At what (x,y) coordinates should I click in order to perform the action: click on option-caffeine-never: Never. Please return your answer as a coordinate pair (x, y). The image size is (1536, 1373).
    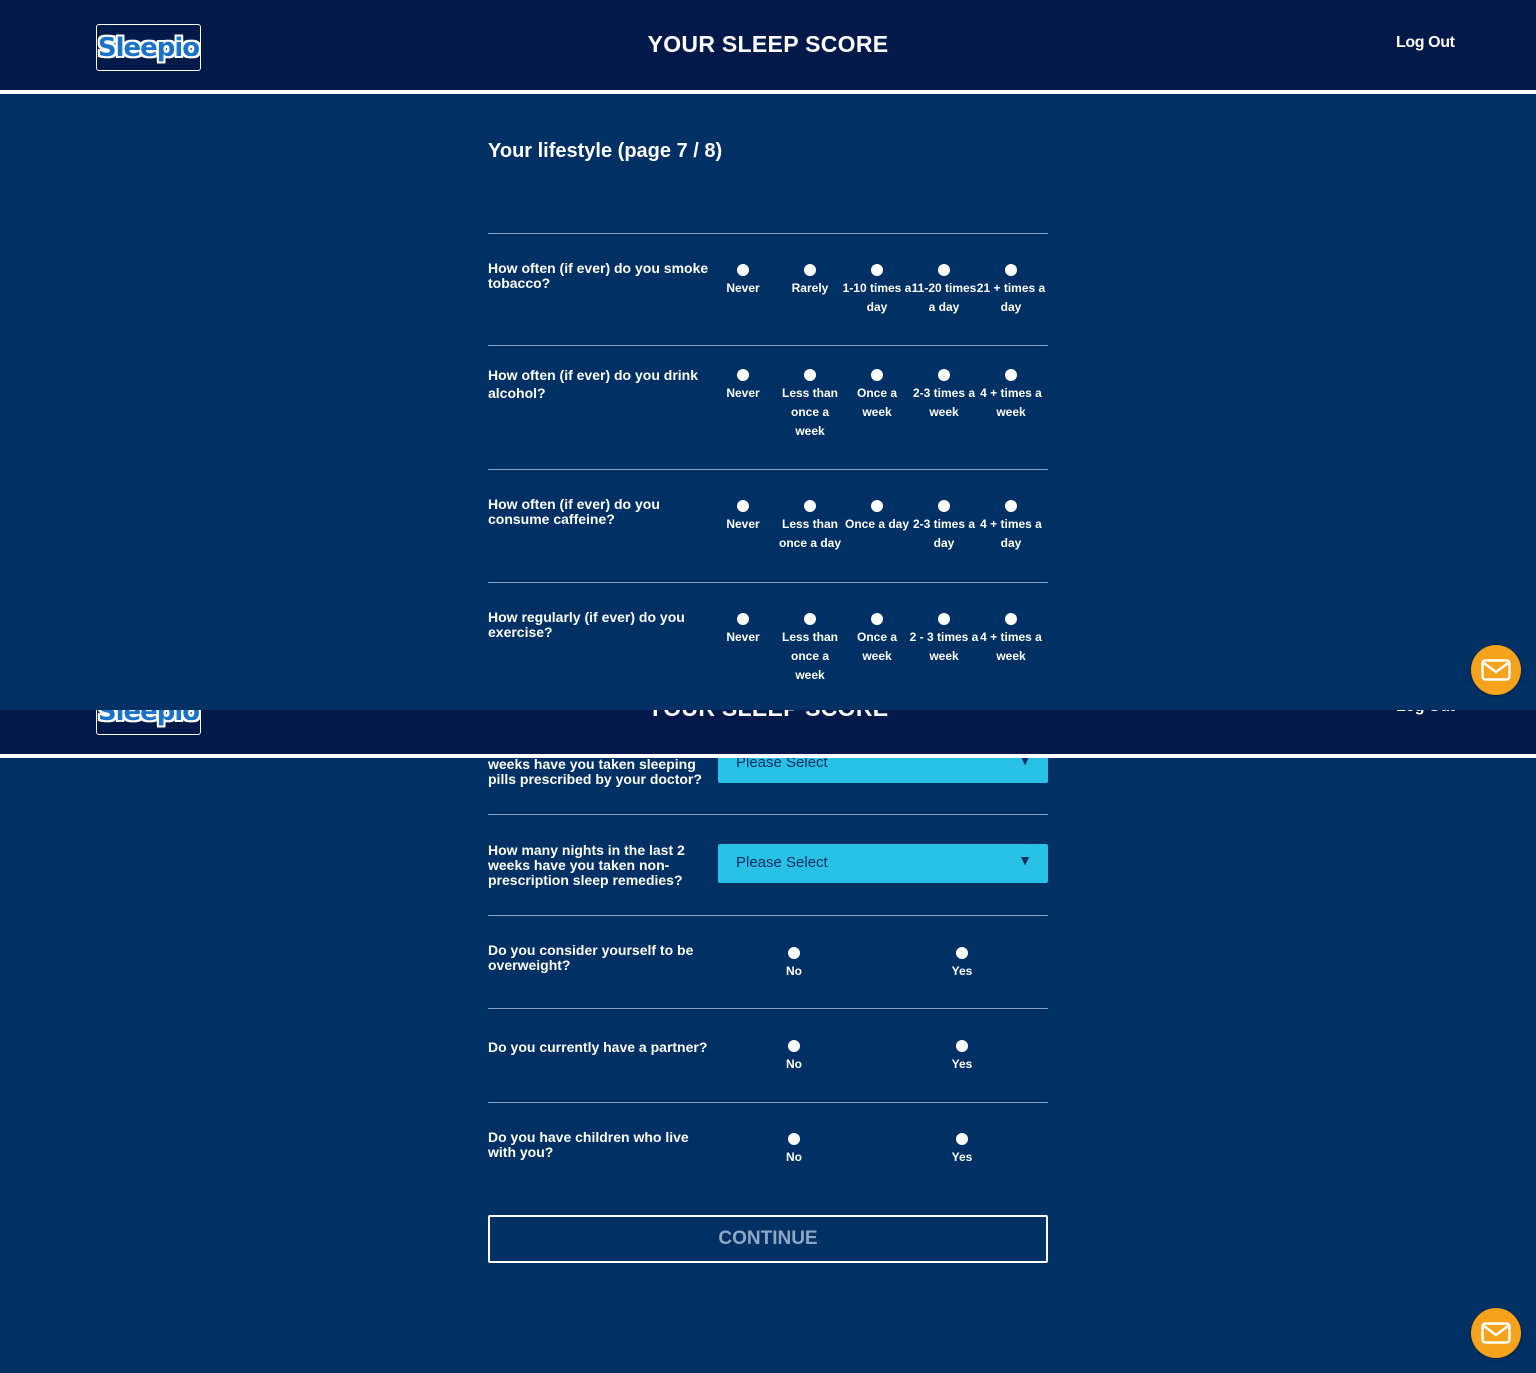
    Looking at the image, I should click on (743, 517).